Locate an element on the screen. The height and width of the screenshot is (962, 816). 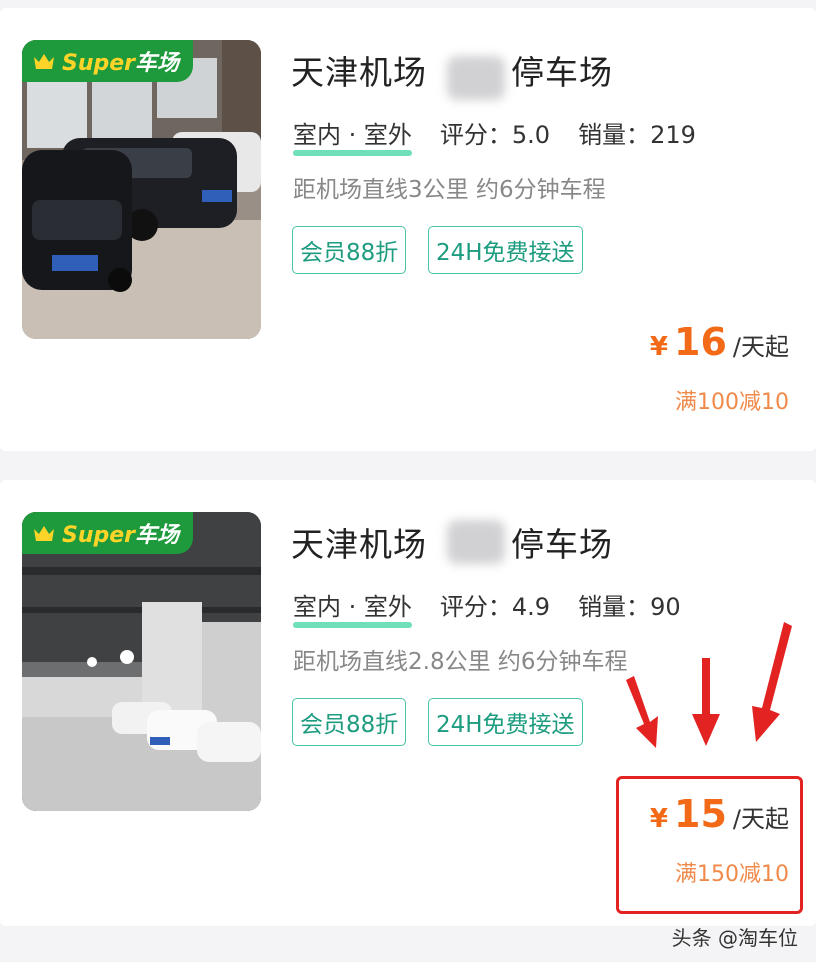
distance-info: 距机场直线2.8公里 约6分钟车程 is located at coordinates (460, 662).